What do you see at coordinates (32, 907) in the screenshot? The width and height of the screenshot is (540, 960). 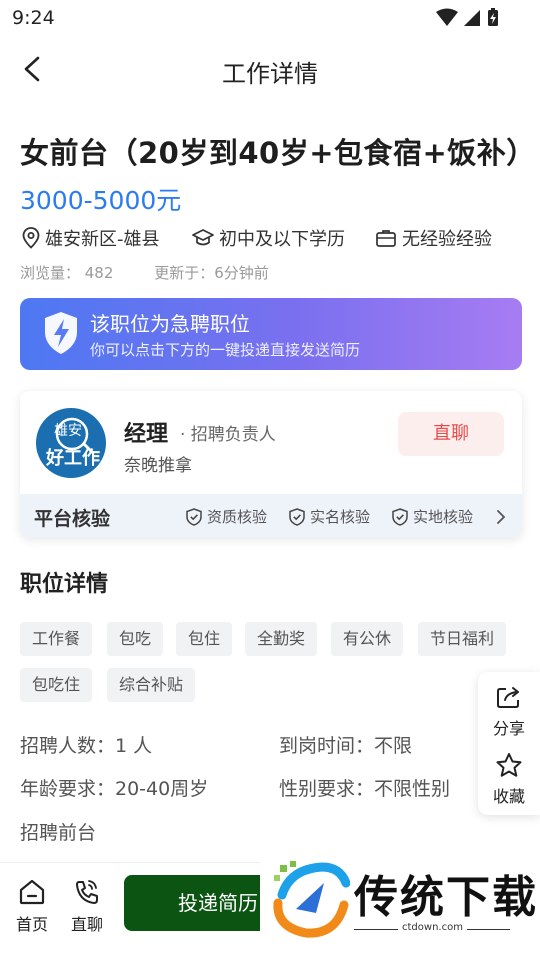 I see `tab-home: 首页` at bounding box center [32, 907].